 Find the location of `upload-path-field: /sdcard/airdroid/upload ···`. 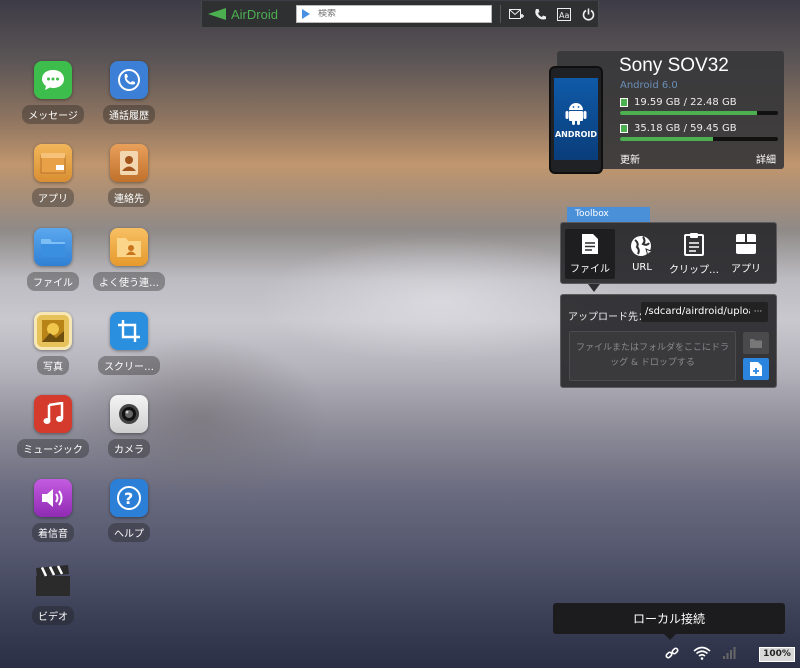

upload-path-field: /sdcard/airdroid/upload ··· is located at coordinates (704, 312).